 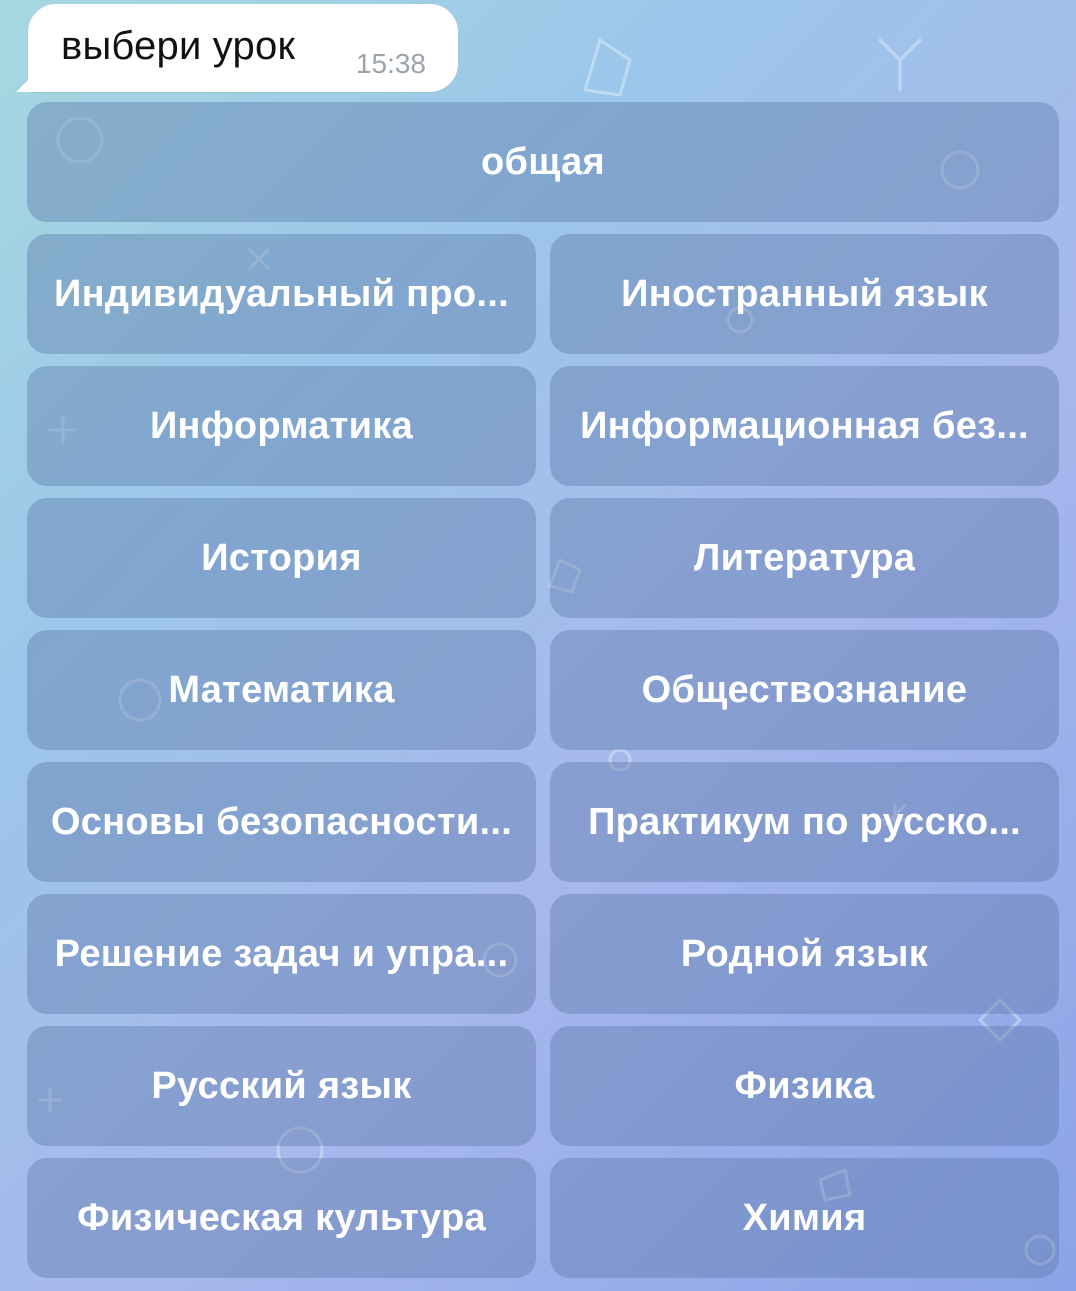 I want to click on keyboard-row: Русский язык Физика, so click(x=543, y=1086).